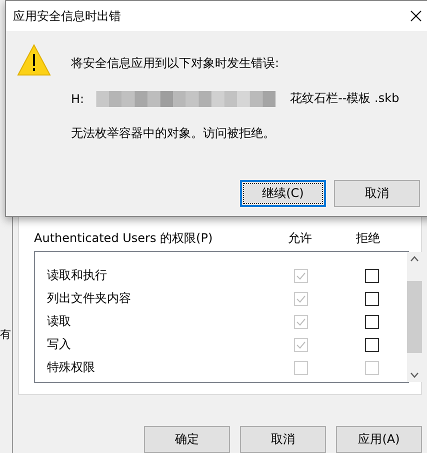 The image size is (427, 453). I want to click on error-message: 将安全信息应用到以下对象时发生错误:, so click(175, 63).